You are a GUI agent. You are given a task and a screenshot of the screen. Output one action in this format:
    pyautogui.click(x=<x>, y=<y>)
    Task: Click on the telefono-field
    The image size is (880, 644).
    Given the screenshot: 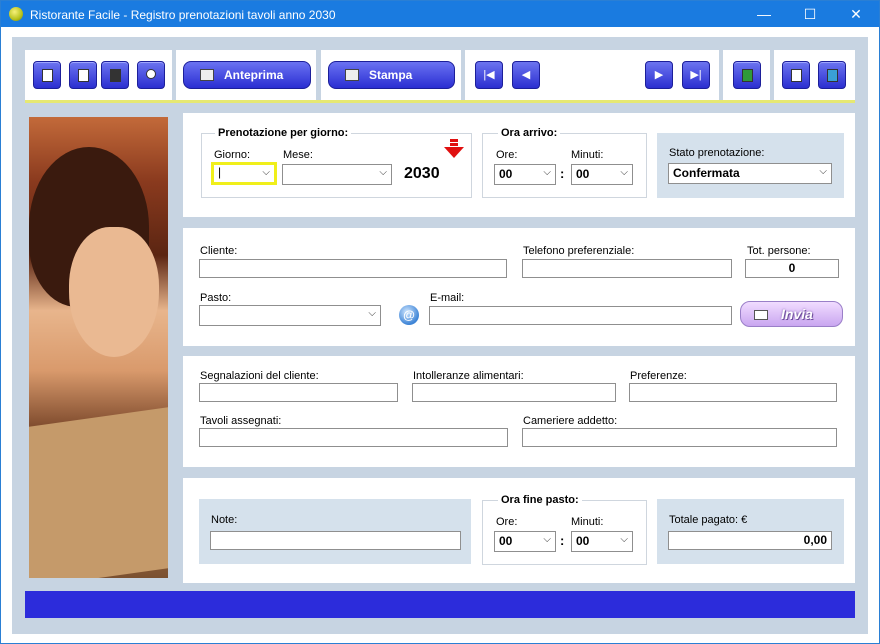 What is the action you would take?
    pyautogui.click(x=627, y=268)
    